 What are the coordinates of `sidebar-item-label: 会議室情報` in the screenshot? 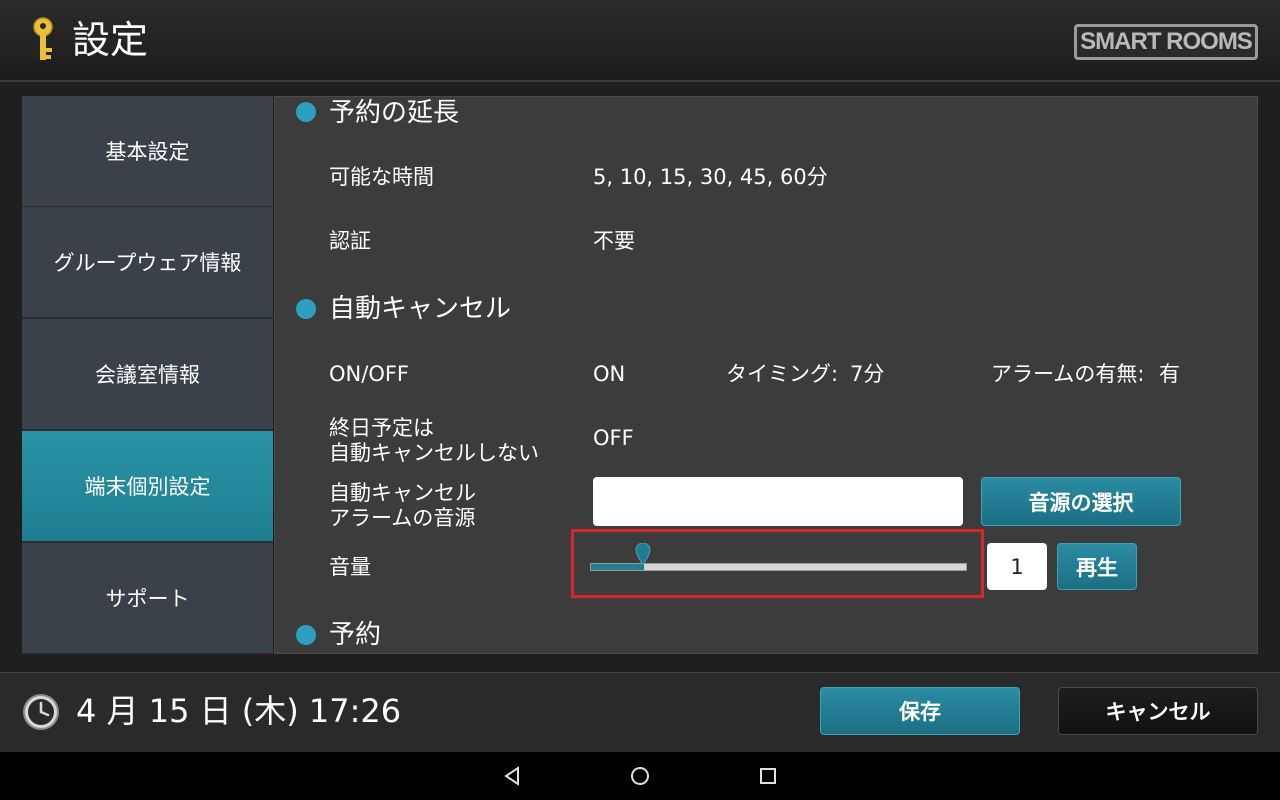 It's located at (147, 375).